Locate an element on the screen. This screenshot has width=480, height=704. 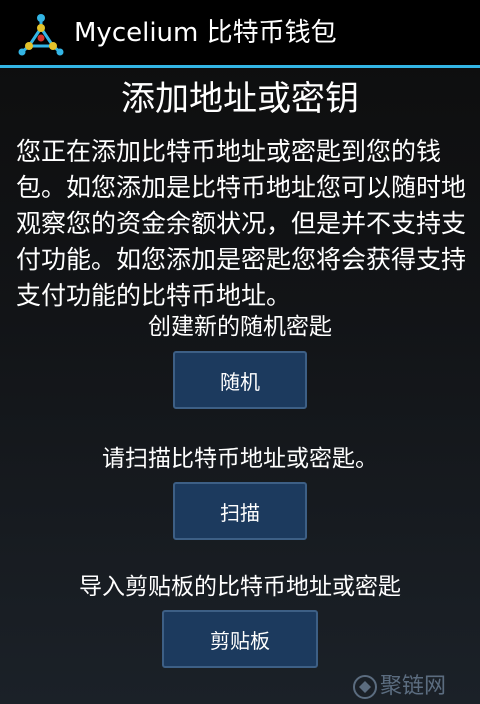
clipboard-button: 剪贴板 is located at coordinates (240, 639).